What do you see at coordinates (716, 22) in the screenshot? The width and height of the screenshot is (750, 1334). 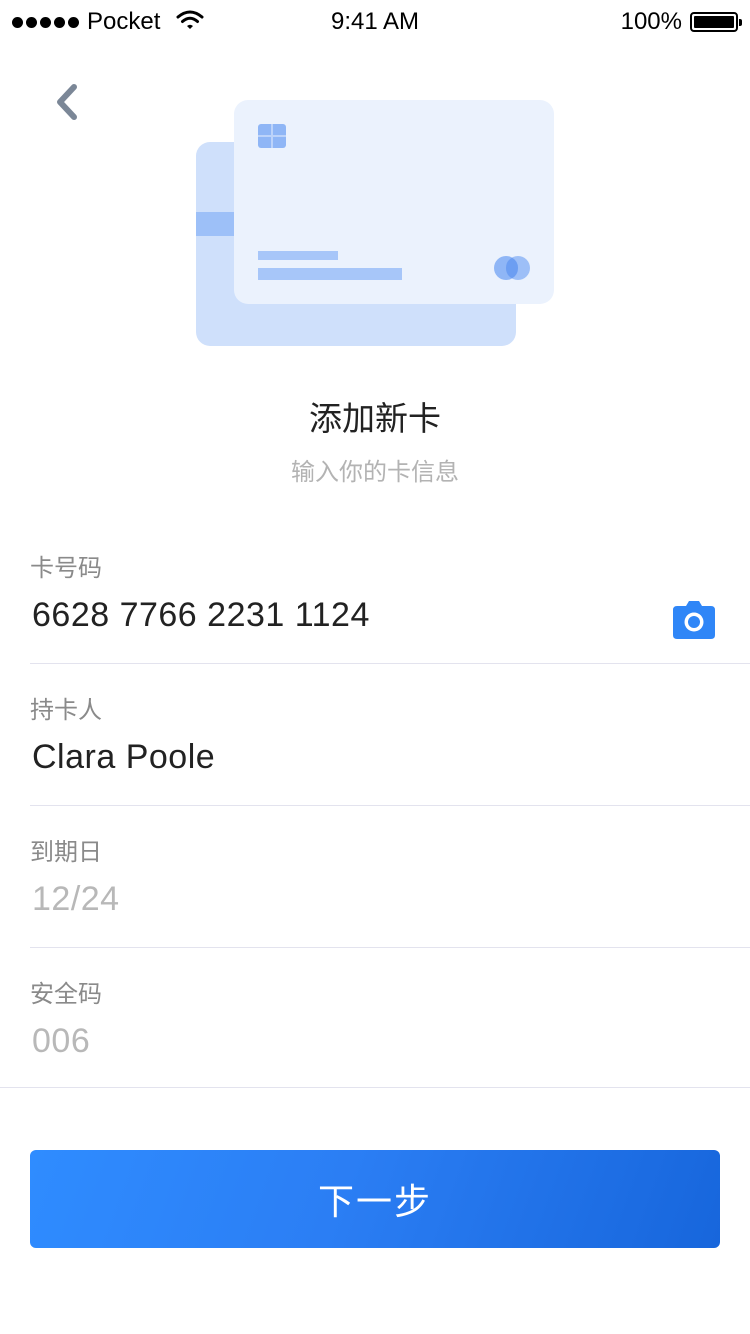 I see `battery-icon` at bounding box center [716, 22].